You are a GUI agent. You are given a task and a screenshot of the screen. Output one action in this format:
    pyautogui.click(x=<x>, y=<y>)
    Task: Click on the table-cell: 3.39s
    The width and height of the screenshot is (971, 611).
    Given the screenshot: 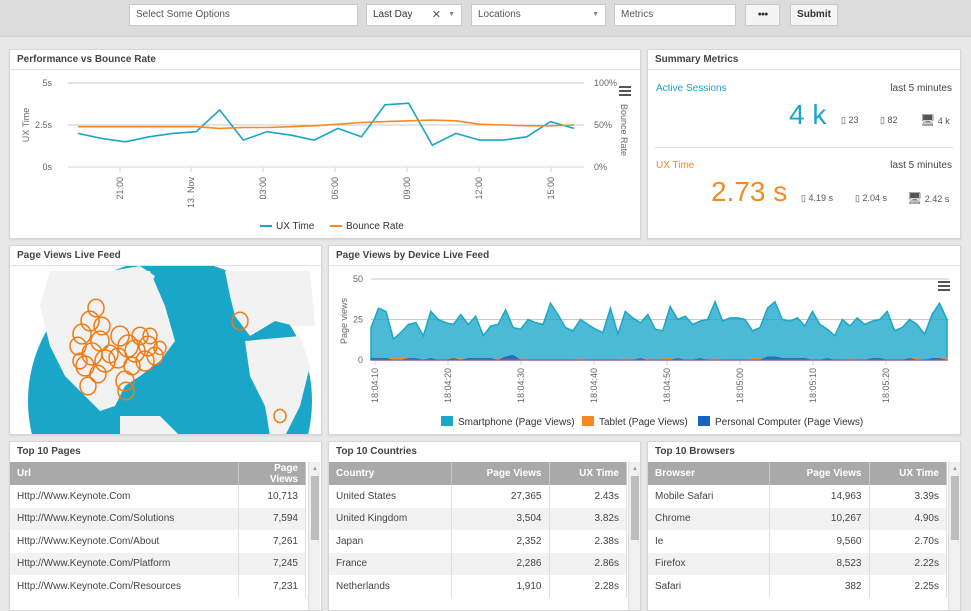 What is the action you would take?
    pyautogui.click(x=908, y=496)
    